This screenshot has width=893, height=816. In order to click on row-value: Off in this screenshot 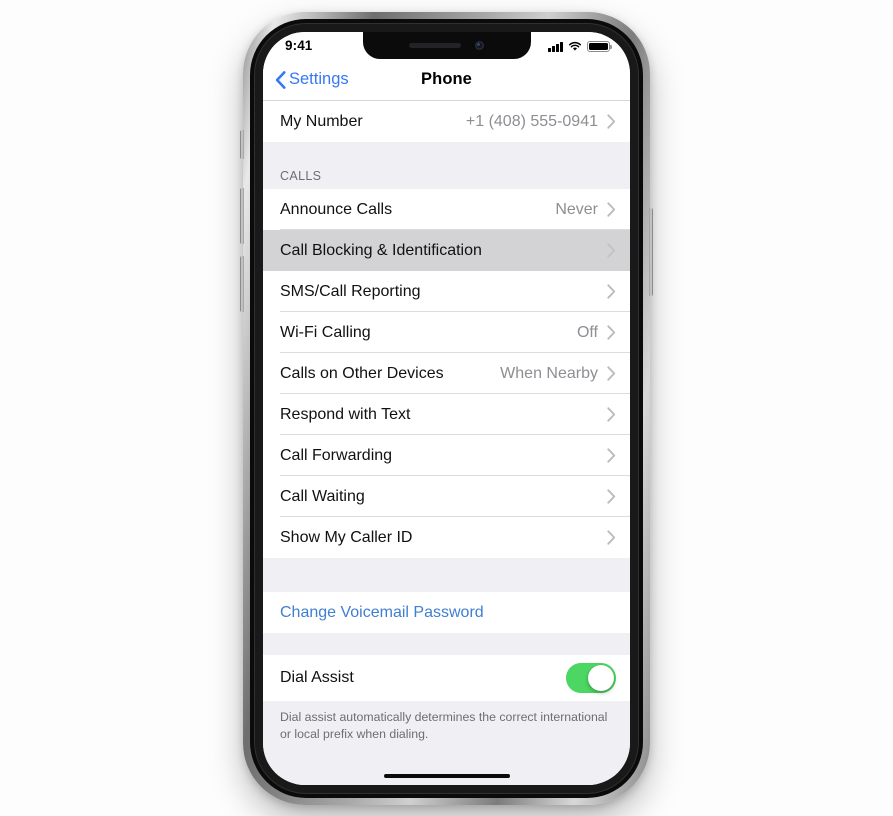, I will do `click(587, 332)`.